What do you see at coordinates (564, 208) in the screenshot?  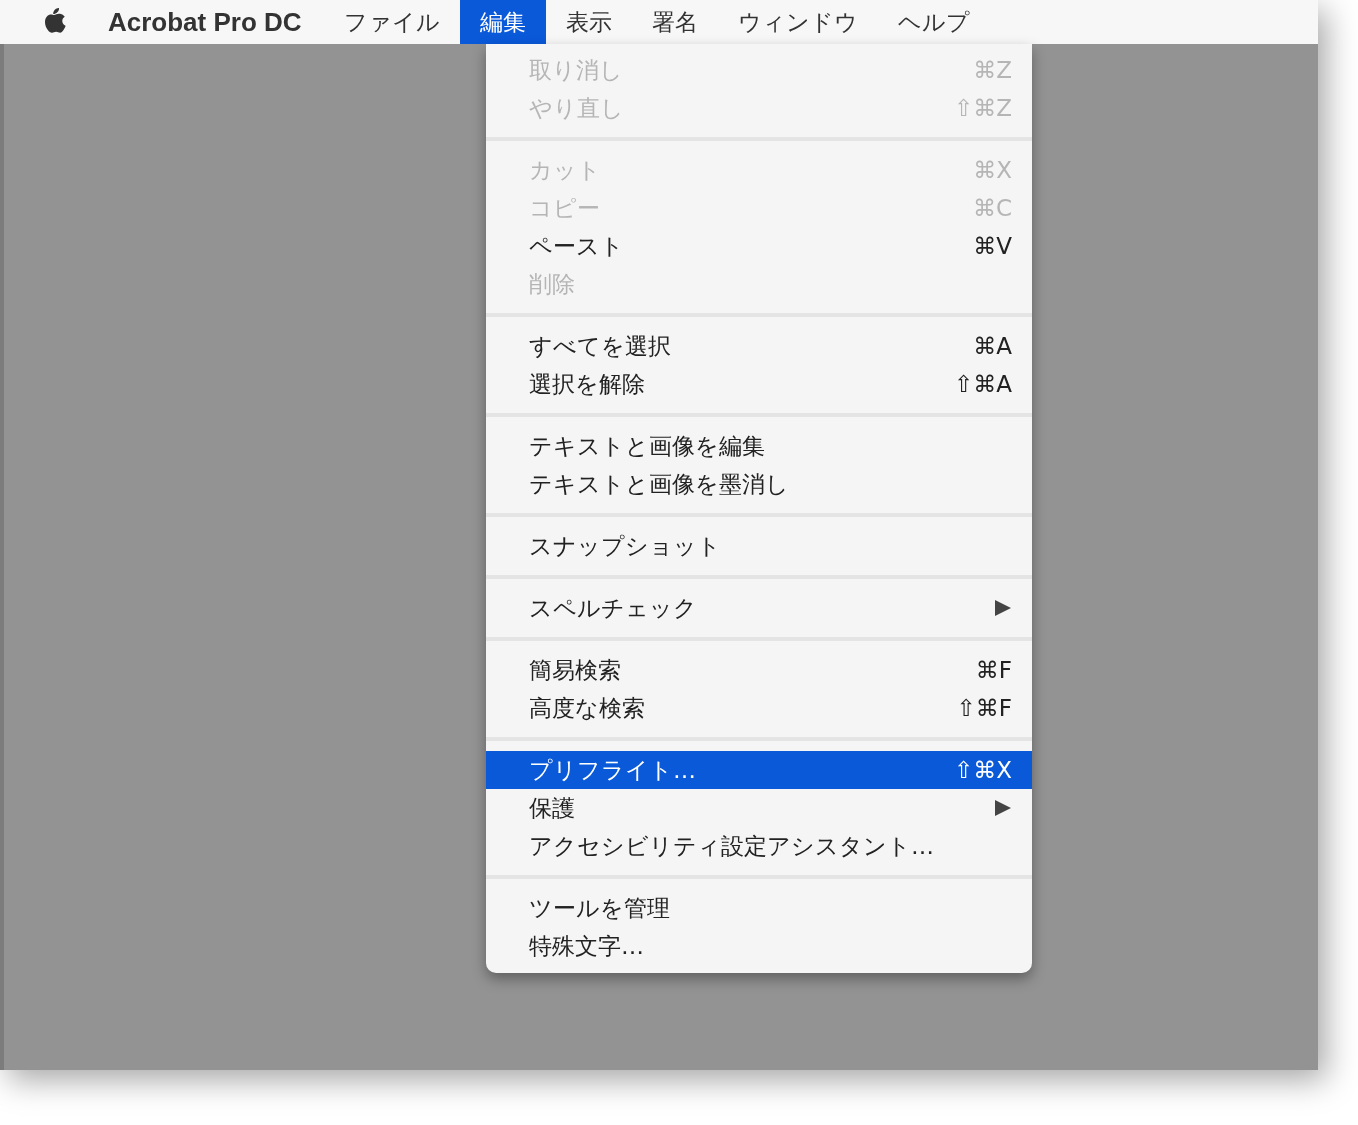 I see `menu-item-label: コピー` at bounding box center [564, 208].